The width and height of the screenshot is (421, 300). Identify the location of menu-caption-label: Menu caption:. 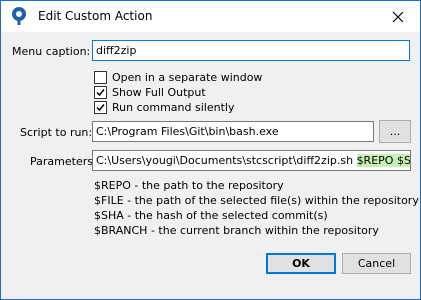
(51, 51).